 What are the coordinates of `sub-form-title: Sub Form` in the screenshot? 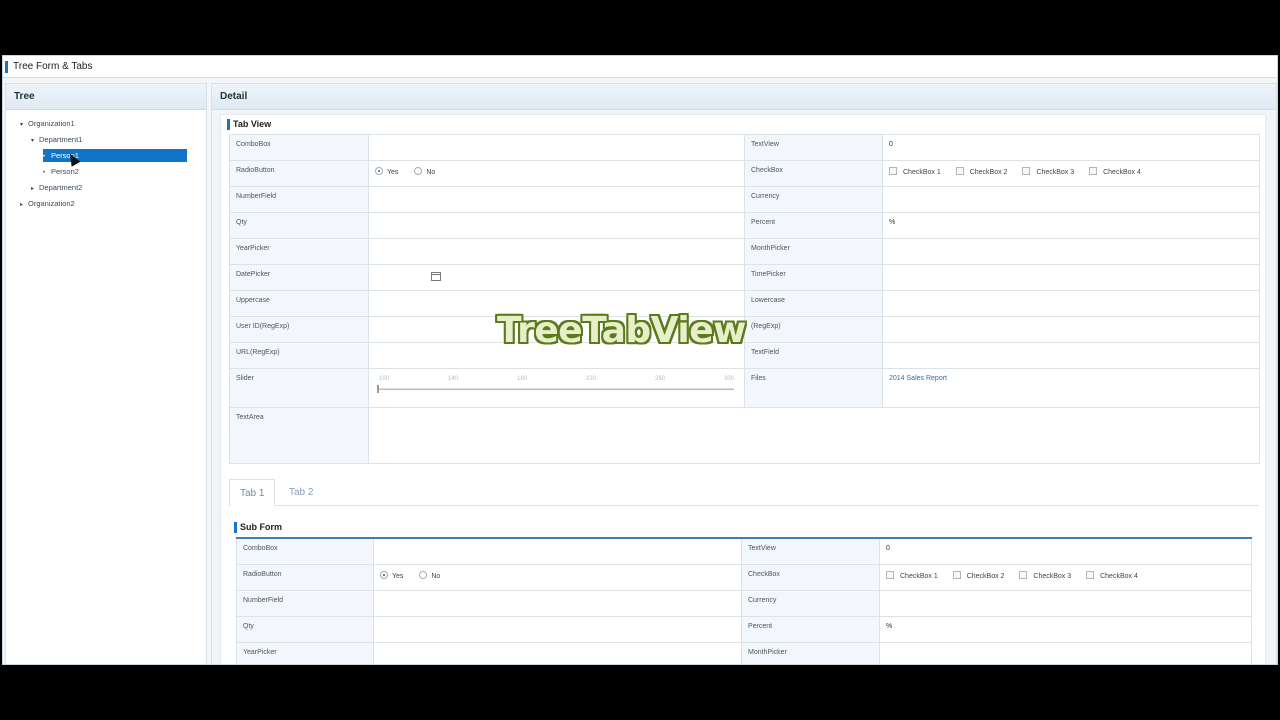 It's located at (258, 527).